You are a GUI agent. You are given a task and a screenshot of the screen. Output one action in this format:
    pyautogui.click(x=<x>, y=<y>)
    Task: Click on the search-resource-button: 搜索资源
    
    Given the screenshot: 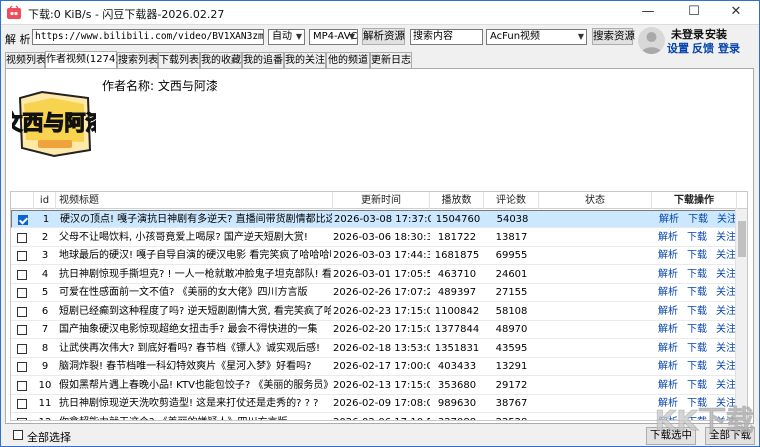 What is the action you would take?
    pyautogui.click(x=613, y=36)
    